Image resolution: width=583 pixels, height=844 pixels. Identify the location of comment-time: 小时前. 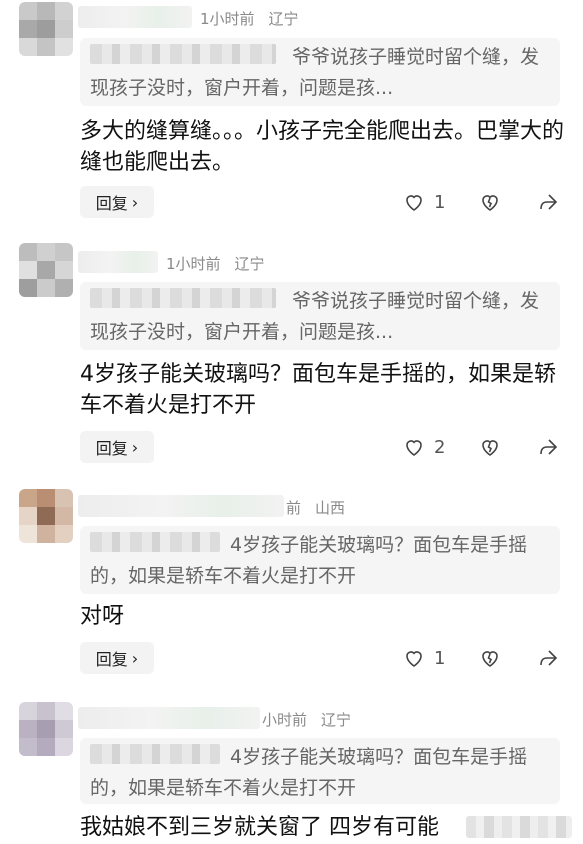
(285, 720).